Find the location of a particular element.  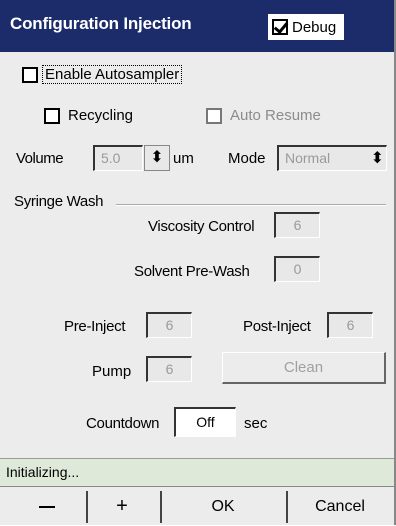

countdown-input: Off is located at coordinates (205, 422).